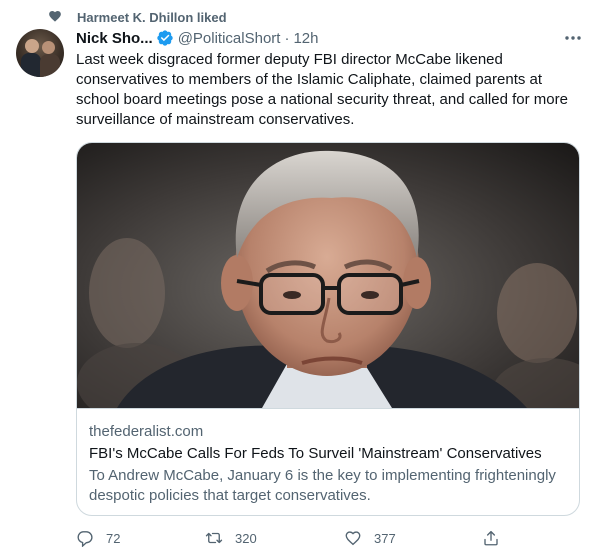 The height and width of the screenshot is (560, 598). What do you see at coordinates (113, 538) in the screenshot?
I see `reply-count: 72` at bounding box center [113, 538].